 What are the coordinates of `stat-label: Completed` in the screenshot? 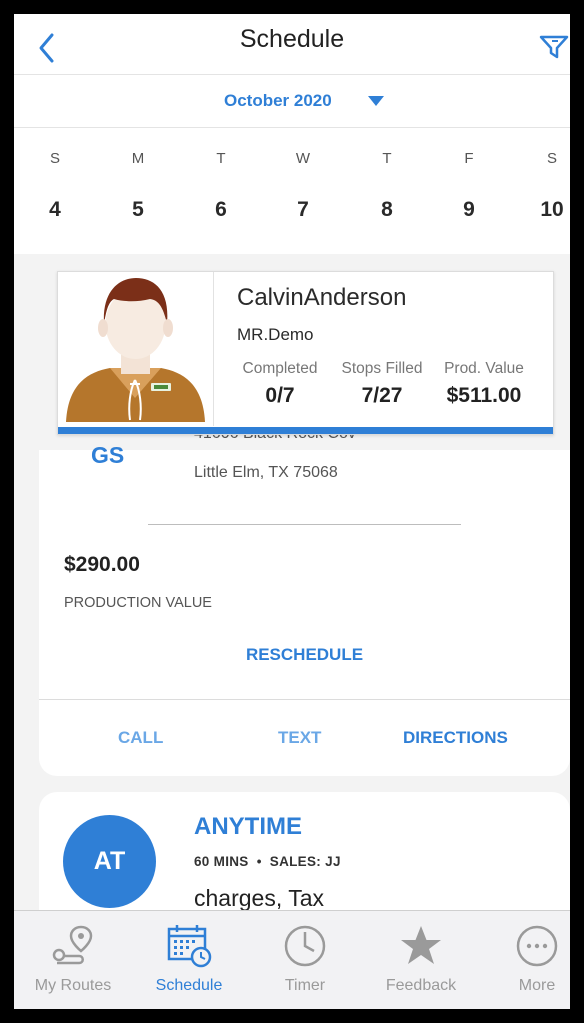 It's located at (280, 368).